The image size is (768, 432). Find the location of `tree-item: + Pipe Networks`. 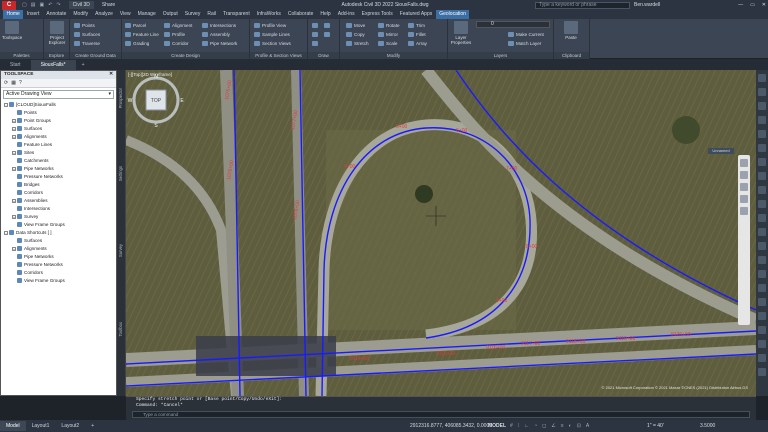

tree-item: + Pipe Networks is located at coordinates (33, 169).